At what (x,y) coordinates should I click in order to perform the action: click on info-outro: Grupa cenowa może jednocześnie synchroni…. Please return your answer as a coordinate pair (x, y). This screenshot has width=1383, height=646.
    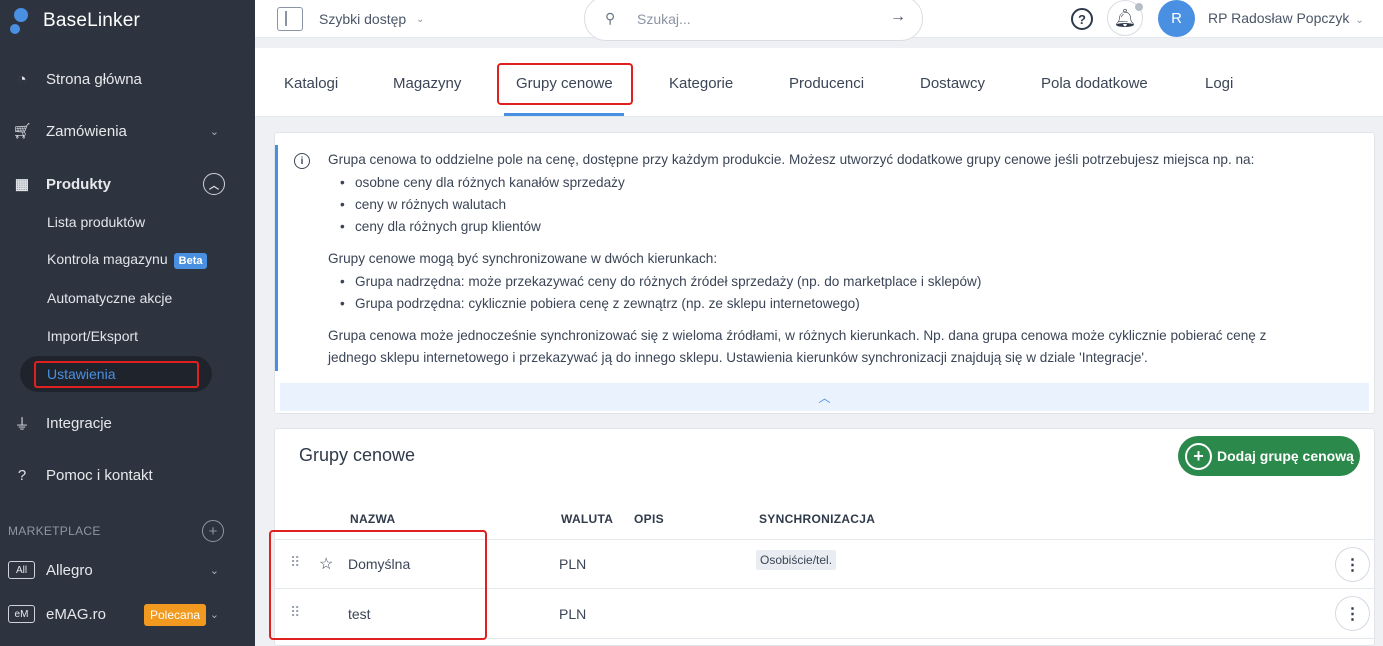
    Looking at the image, I should click on (797, 335).